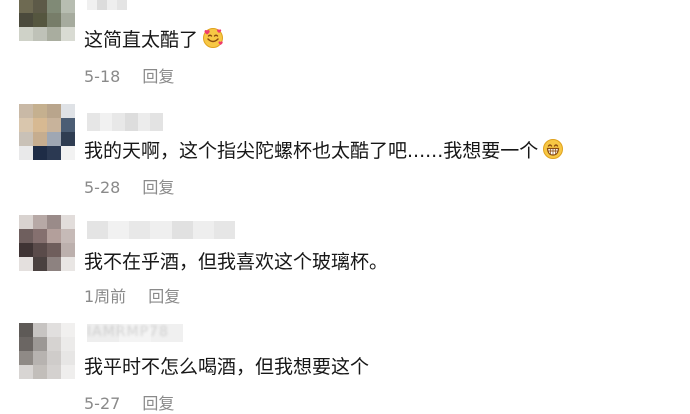  Describe the element at coordinates (154, 40) in the screenshot. I see `comment-text: 这简直太酷了` at that location.